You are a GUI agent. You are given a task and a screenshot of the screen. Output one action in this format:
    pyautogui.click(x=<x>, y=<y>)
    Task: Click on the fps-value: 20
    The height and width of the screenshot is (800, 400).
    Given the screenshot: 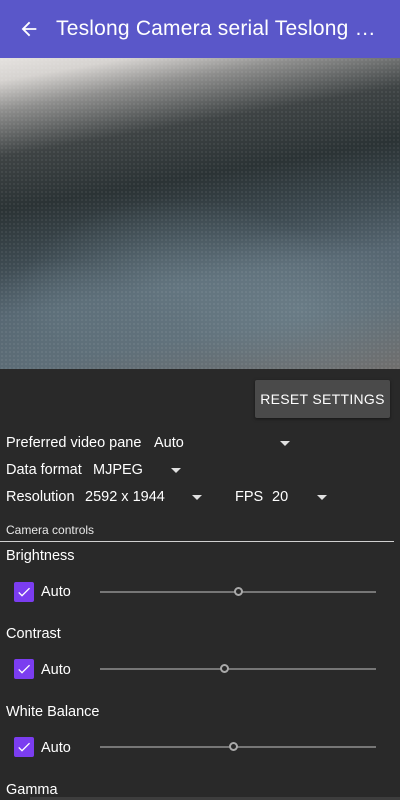 What is the action you would take?
    pyautogui.click(x=280, y=497)
    